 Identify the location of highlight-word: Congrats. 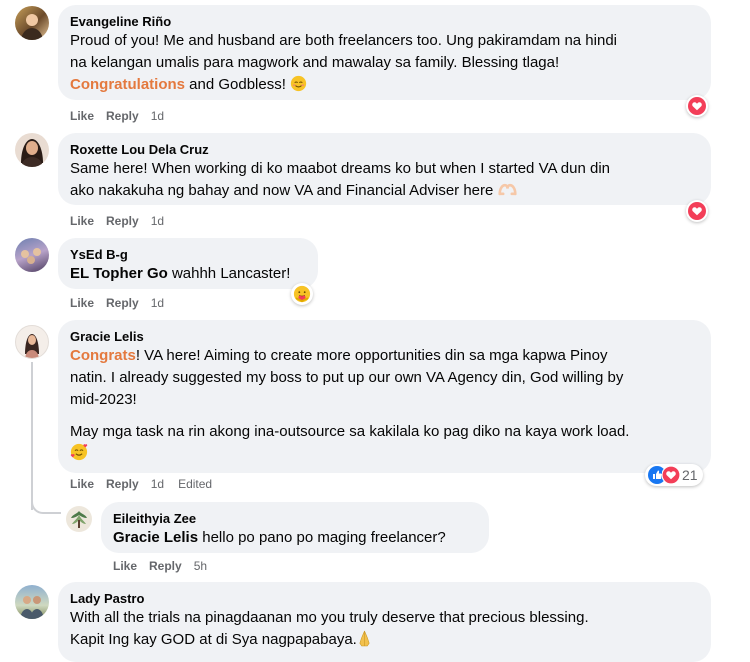
(103, 355).